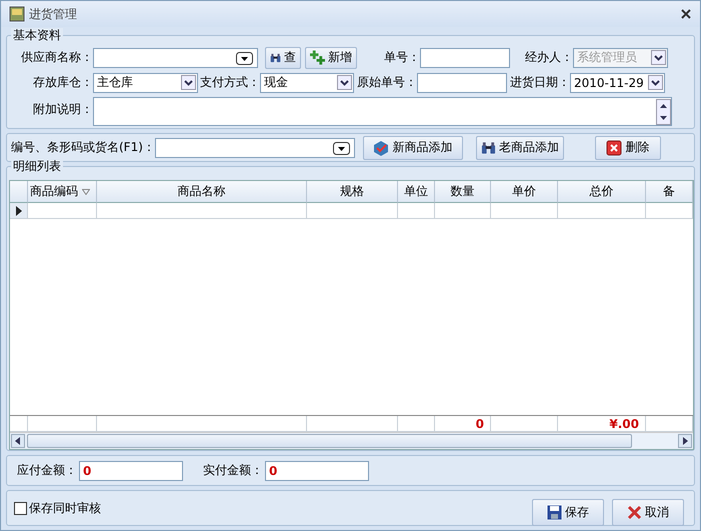 Image resolution: width=701 pixels, height=531 pixels. I want to click on warehouse-combo: 主仓库, so click(145, 82).